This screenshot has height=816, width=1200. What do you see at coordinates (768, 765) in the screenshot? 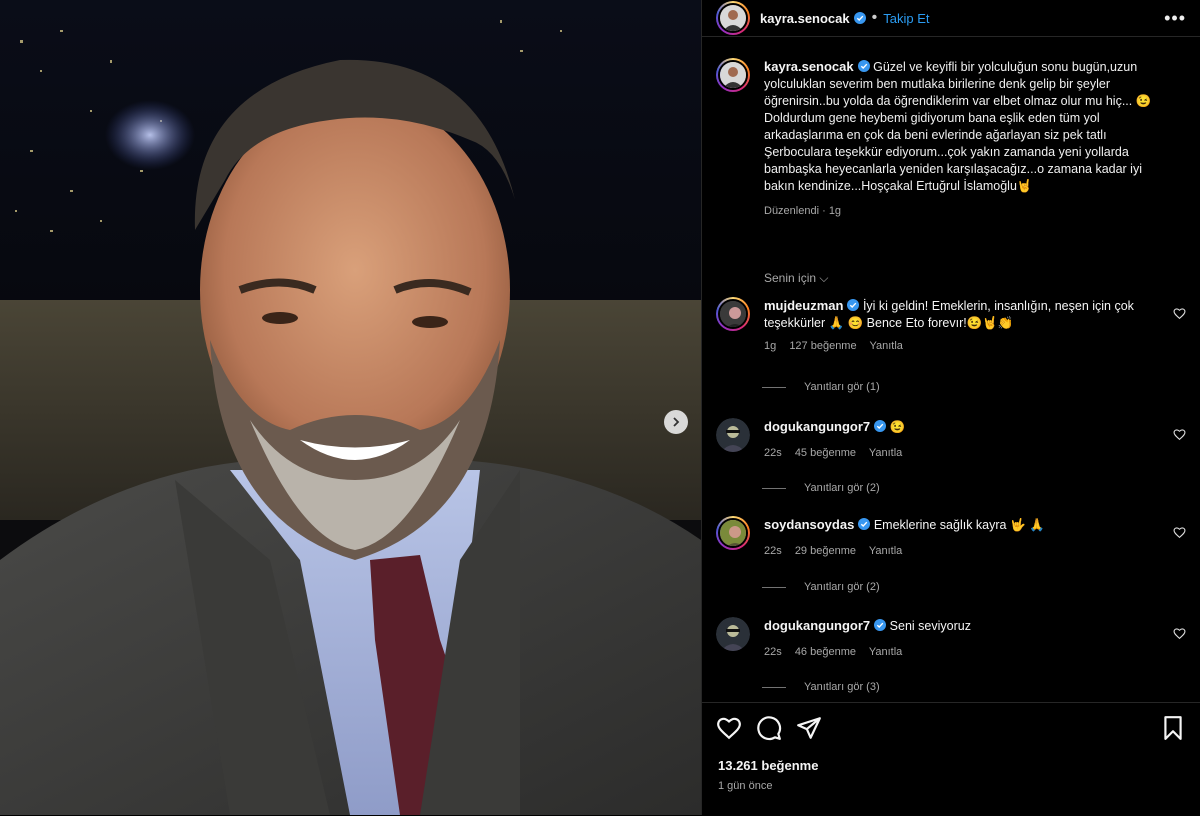
I see `likes-count: 13.261 beğenme` at bounding box center [768, 765].